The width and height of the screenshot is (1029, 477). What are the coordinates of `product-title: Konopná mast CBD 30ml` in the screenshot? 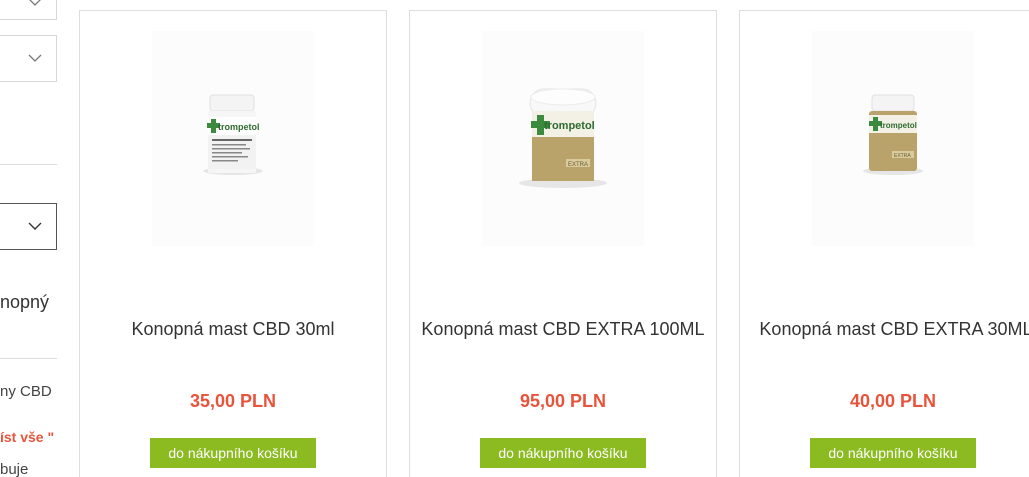 It's located at (233, 329).